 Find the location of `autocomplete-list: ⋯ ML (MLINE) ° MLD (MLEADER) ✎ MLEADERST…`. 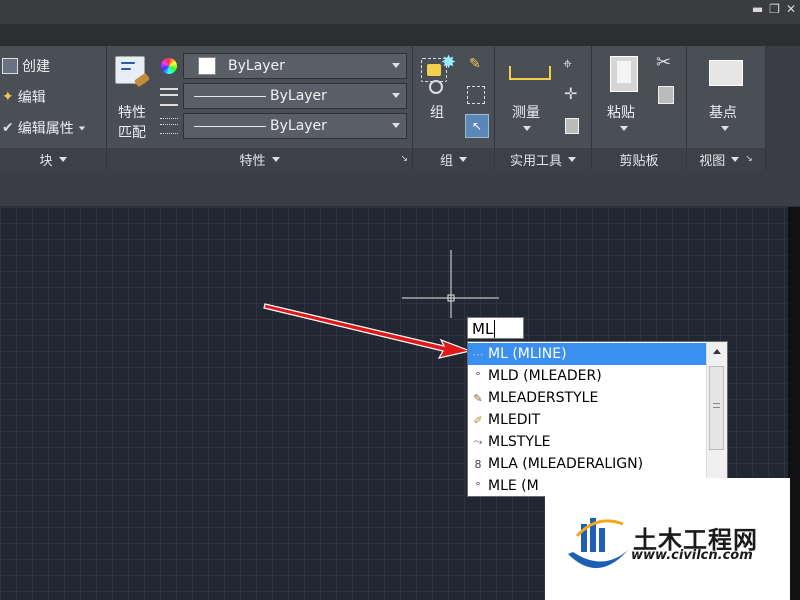

autocomplete-list: ⋯ ML (MLINE) ° MLD (MLEADER) ✎ MLEADERST… is located at coordinates (597, 419).